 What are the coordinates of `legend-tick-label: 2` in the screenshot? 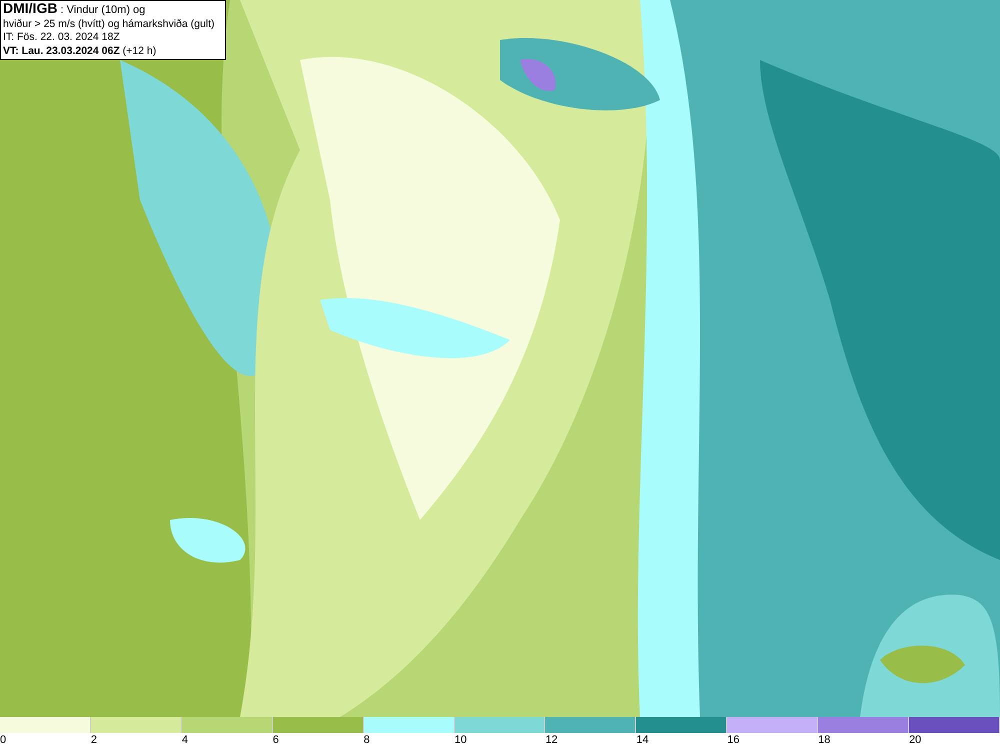 It's located at (94, 740).